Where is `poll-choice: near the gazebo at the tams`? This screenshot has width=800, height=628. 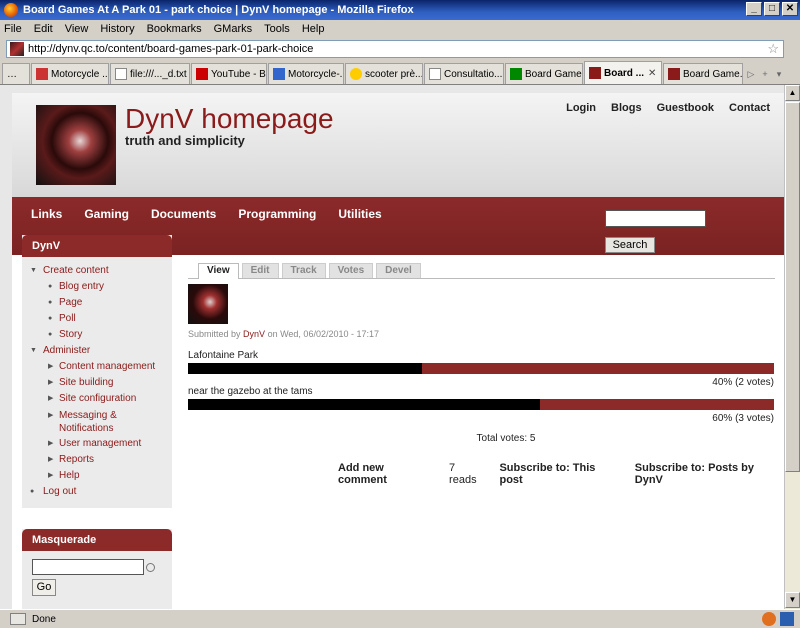
poll-choice: near the gazebo at the tams is located at coordinates (250, 391).